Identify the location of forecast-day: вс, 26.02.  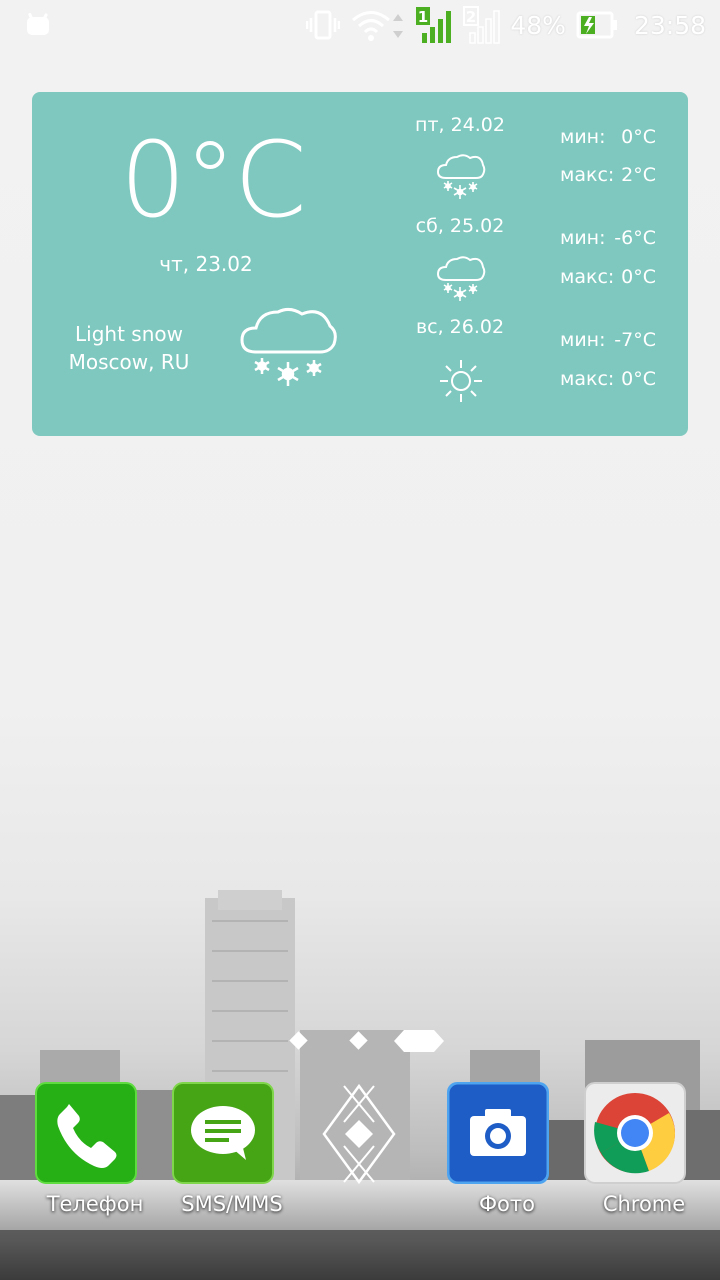
(460, 327).